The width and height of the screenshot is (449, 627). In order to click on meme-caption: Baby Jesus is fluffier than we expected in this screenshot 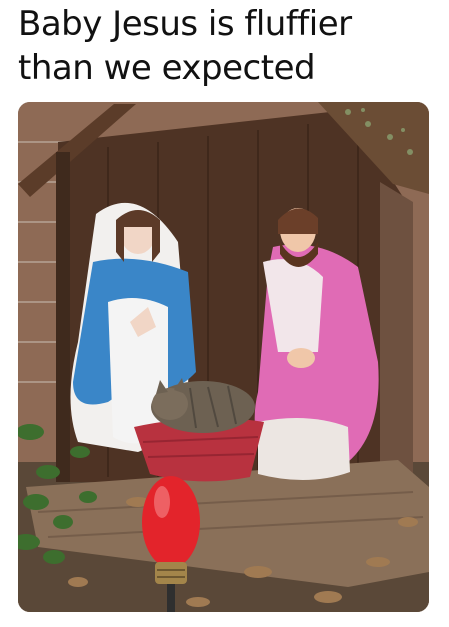, I will do `click(228, 46)`.